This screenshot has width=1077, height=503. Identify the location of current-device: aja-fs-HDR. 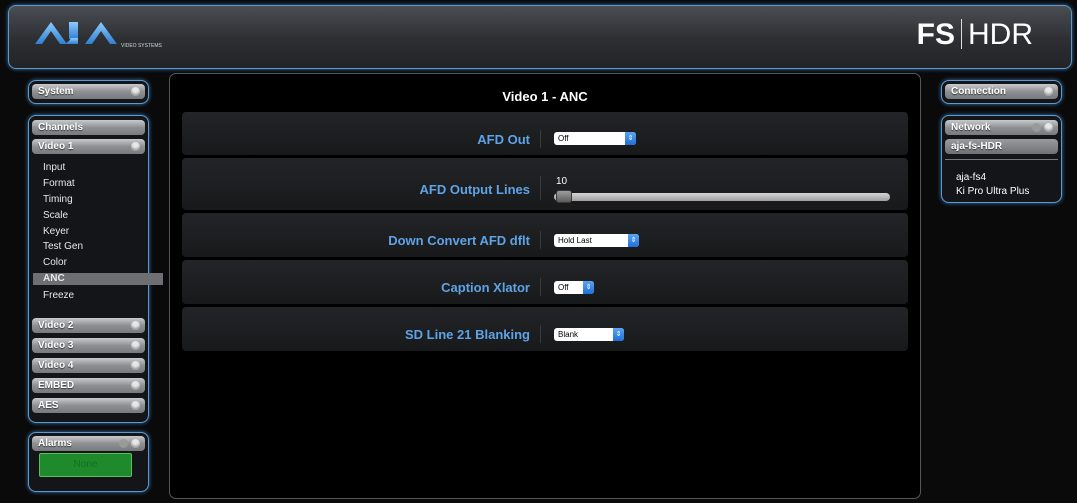
(1001, 146).